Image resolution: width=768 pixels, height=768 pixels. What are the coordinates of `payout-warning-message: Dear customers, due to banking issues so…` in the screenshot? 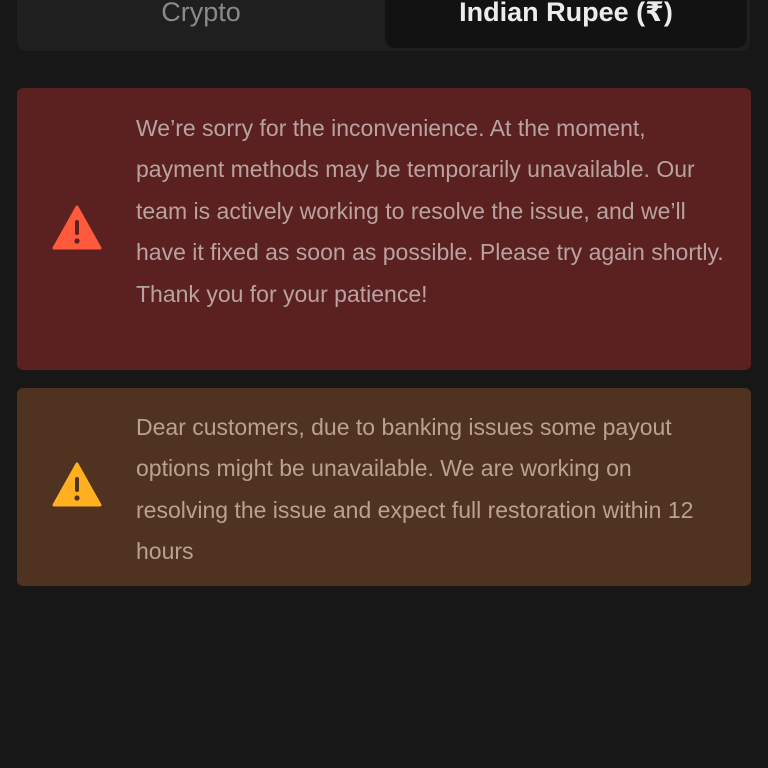 It's located at (415, 489).